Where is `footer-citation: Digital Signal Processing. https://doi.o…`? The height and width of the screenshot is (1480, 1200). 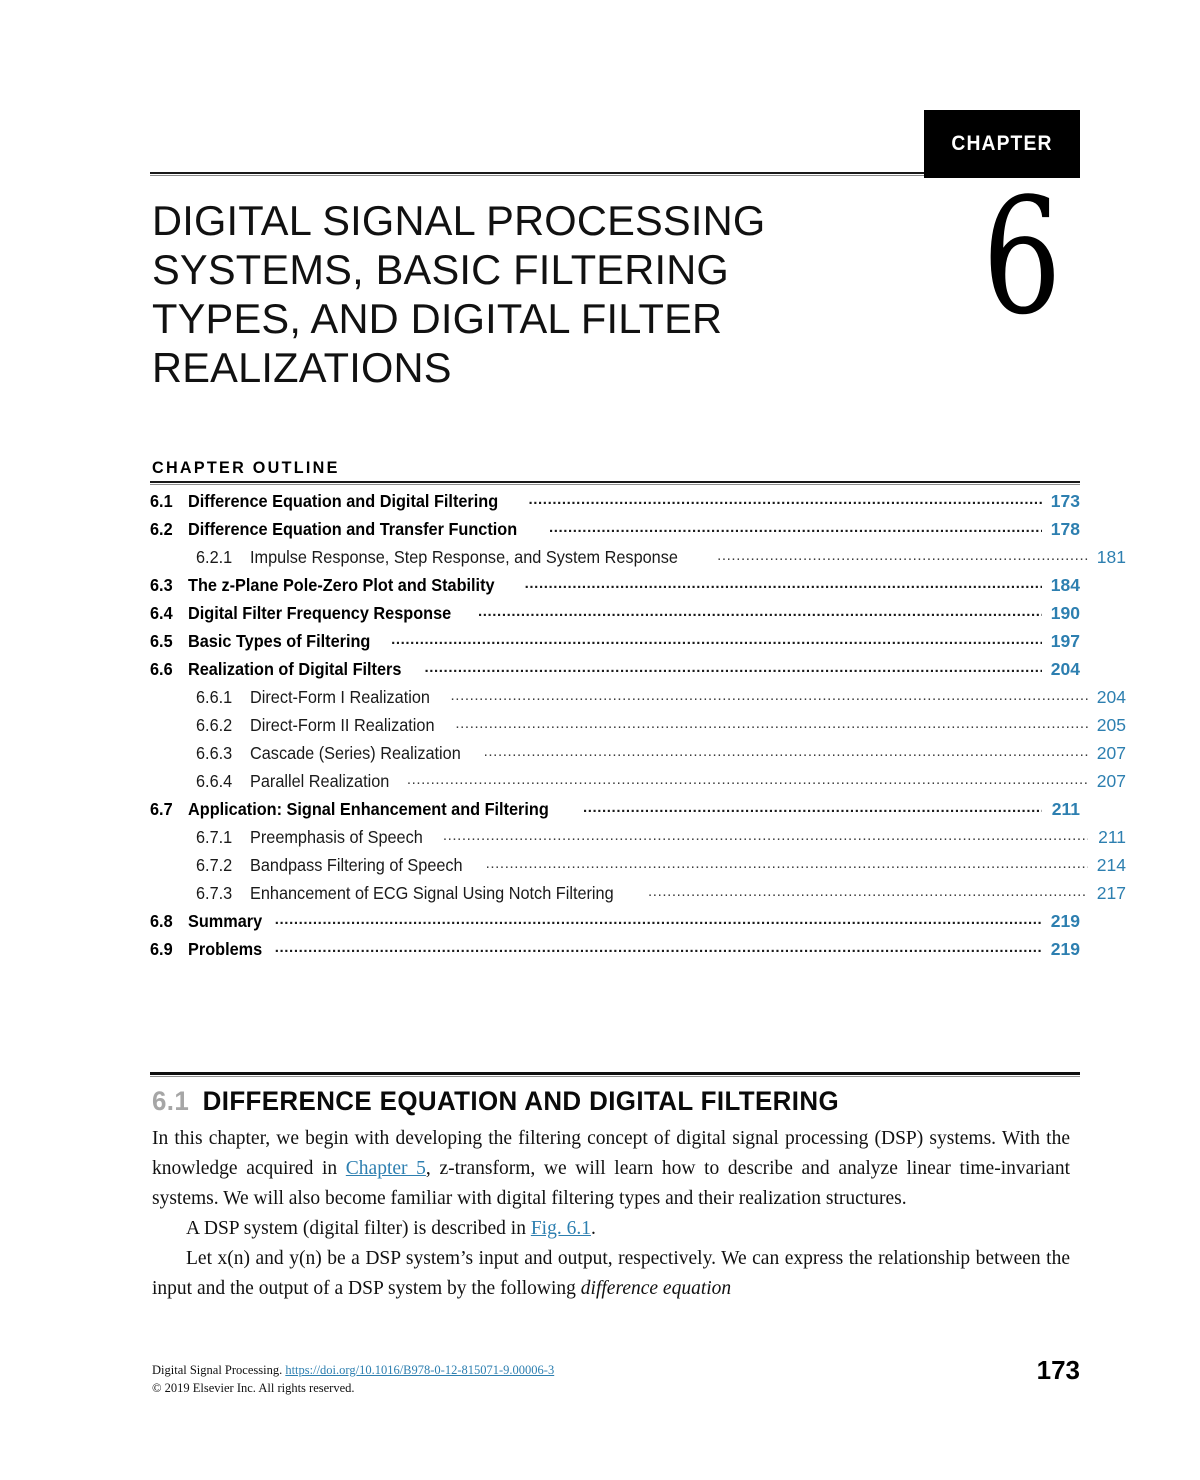
footer-citation: Digital Signal Processing. https://doi.o… is located at coordinates (502, 1379).